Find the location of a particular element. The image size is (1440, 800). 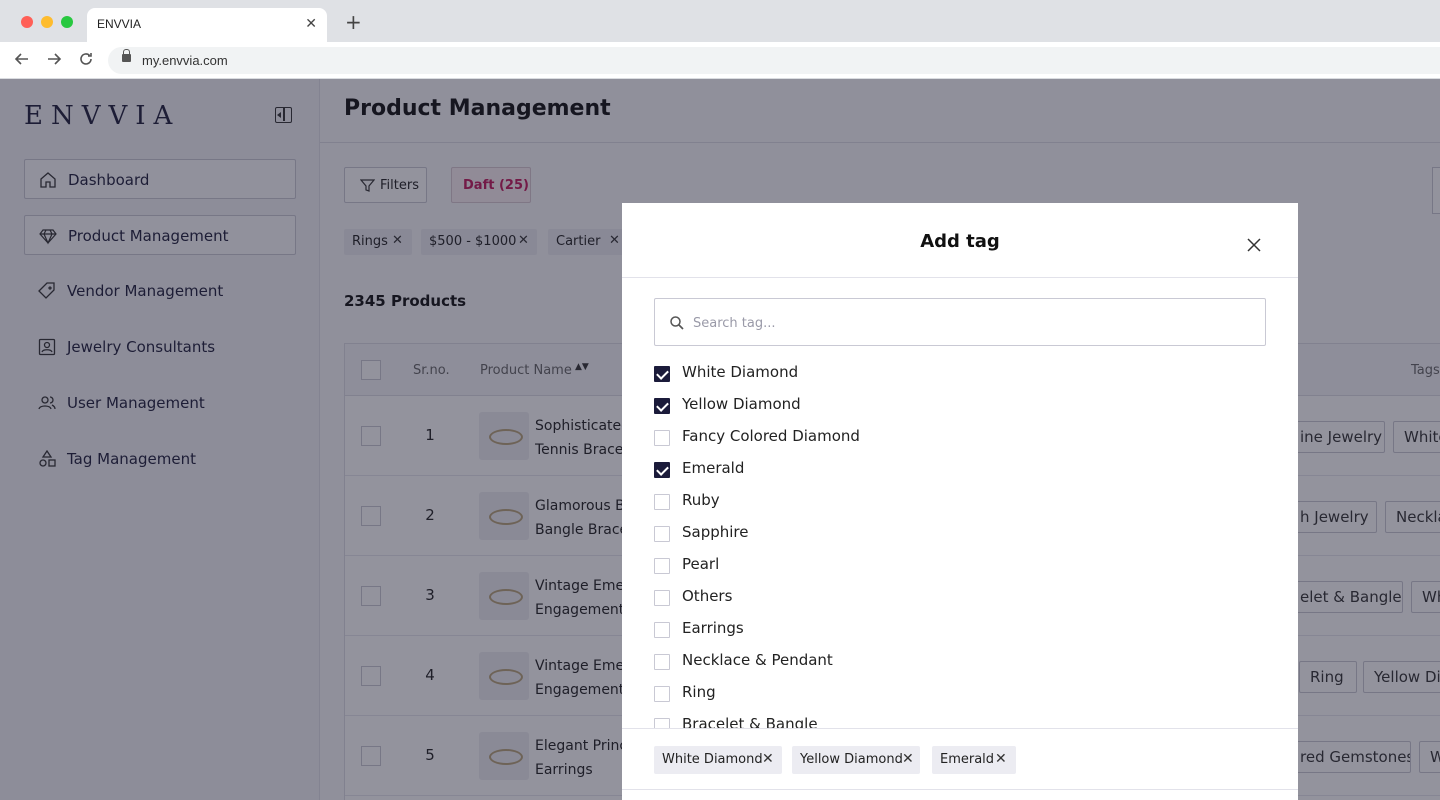

tag-option-label: White Diamond is located at coordinates (740, 372).